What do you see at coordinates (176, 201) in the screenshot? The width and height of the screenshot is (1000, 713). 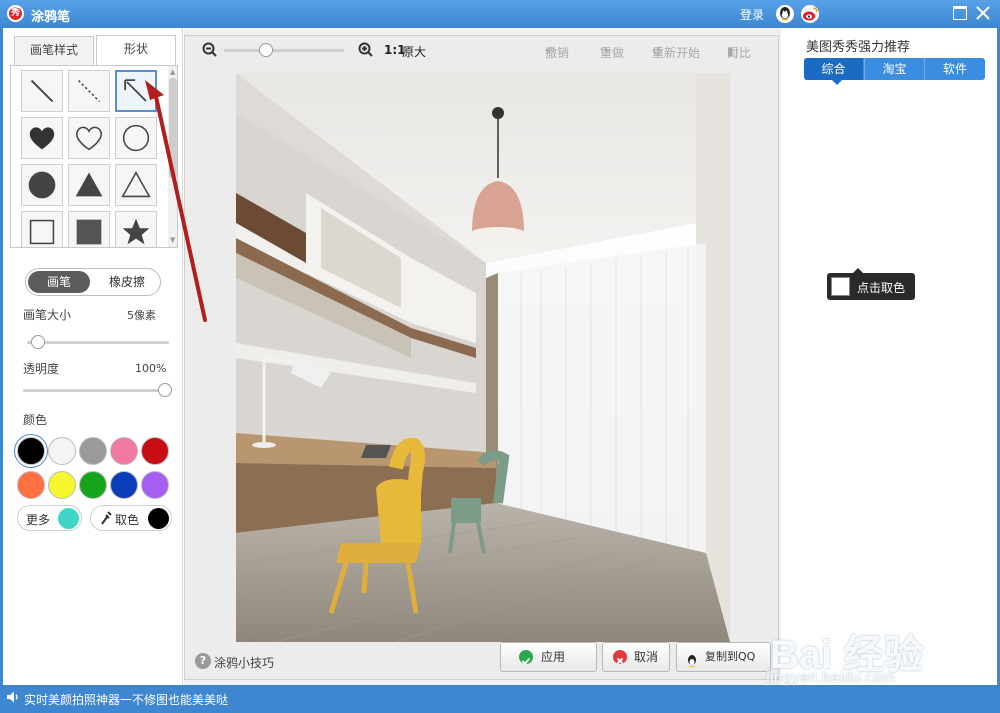 I see `annotation-arrow` at bounding box center [176, 201].